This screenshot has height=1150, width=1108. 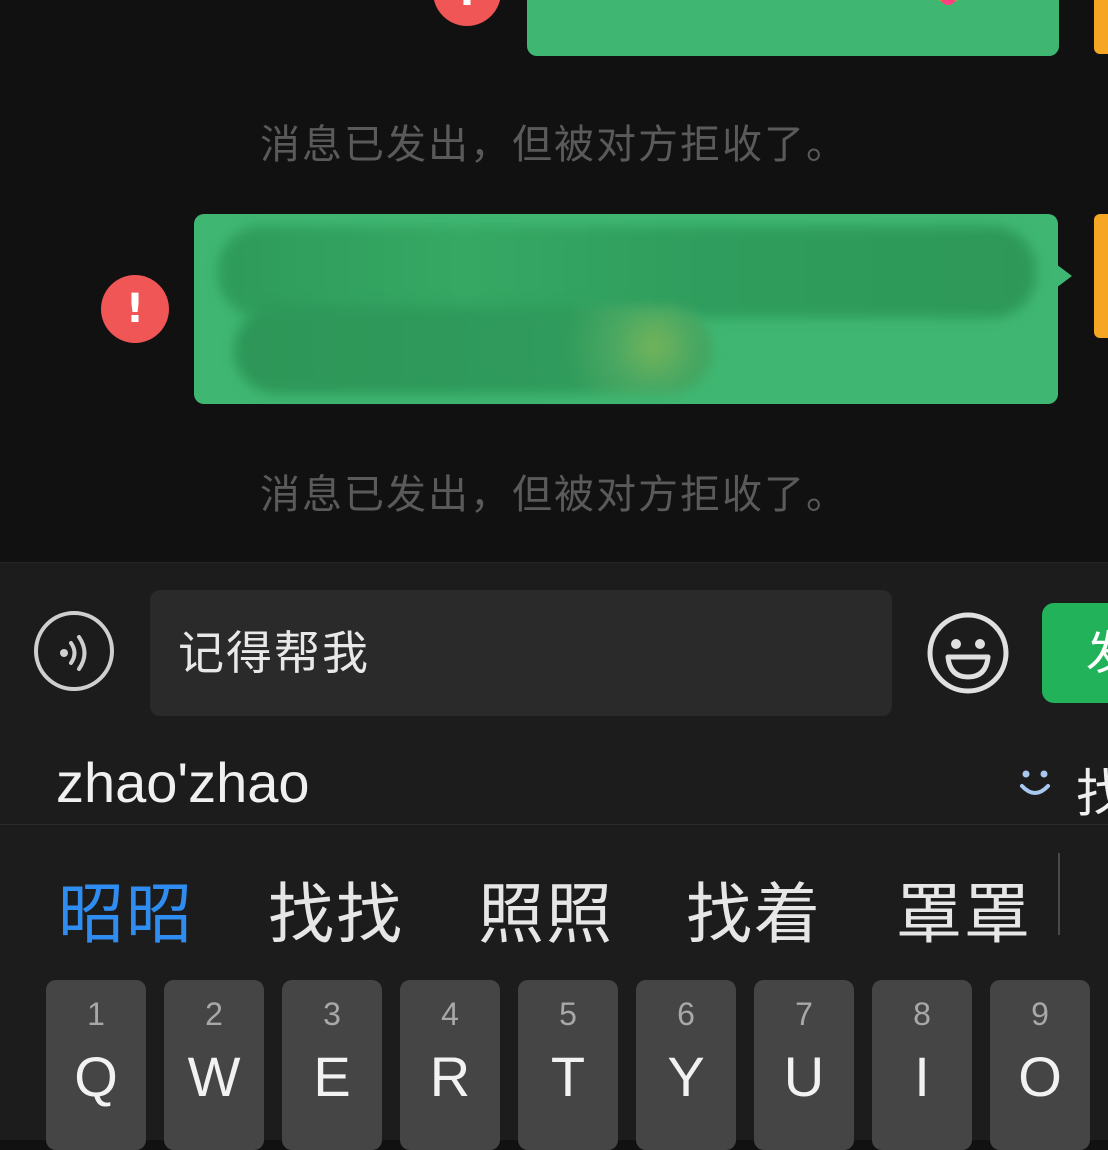 I want to click on message-bubble-redacted, so click(x=633, y=309).